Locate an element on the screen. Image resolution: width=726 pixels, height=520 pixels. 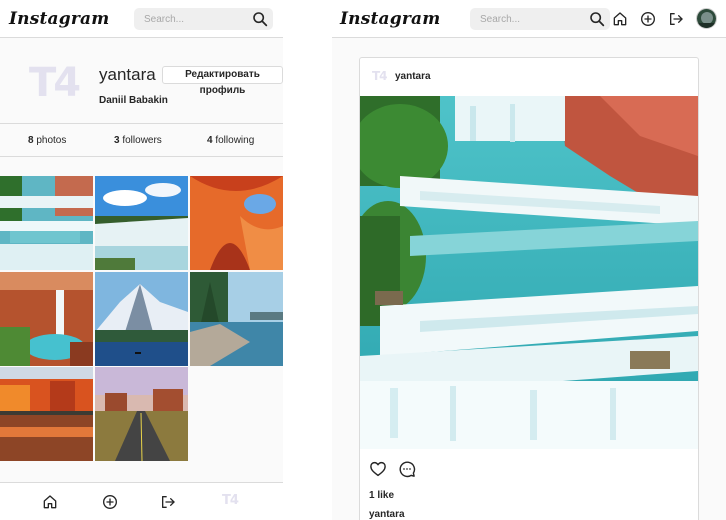
profile-username: yantara is located at coordinates (127, 74).